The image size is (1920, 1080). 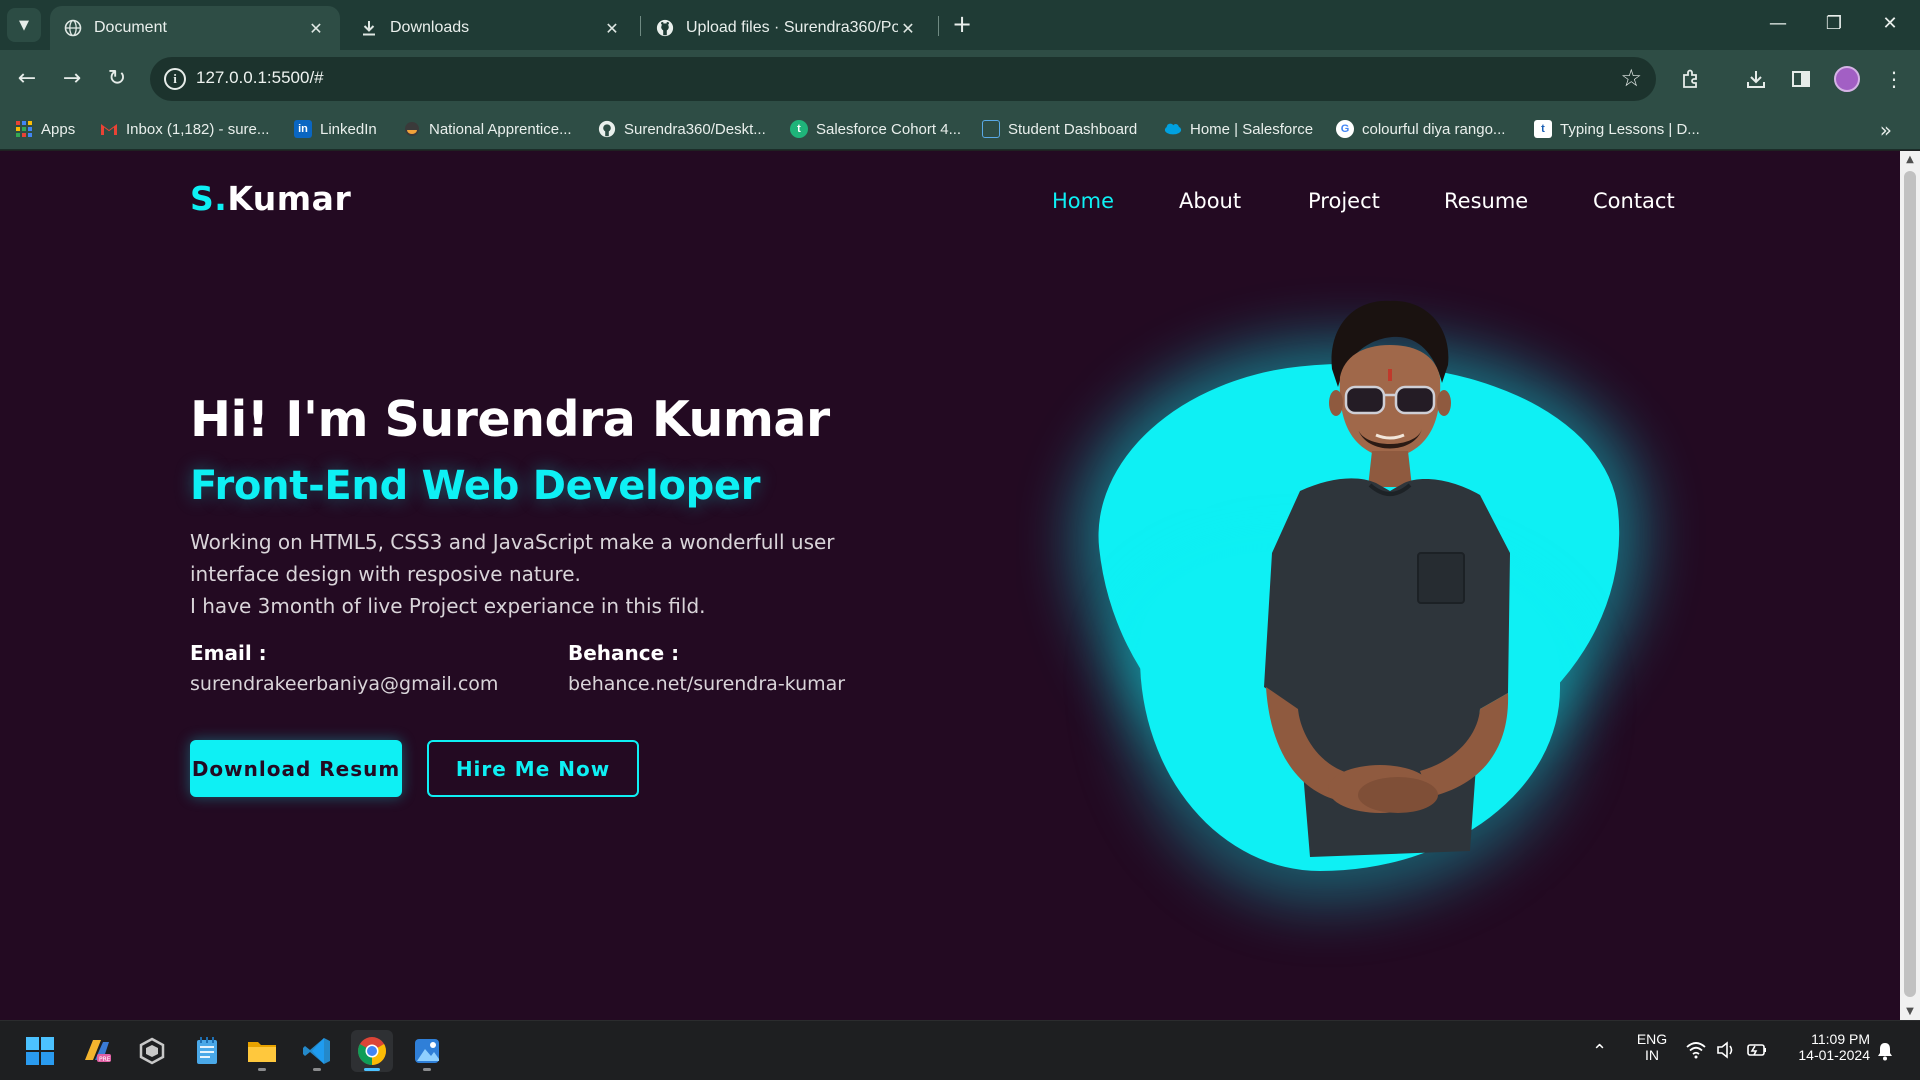 What do you see at coordinates (1834, 1055) in the screenshot?
I see `clock-date: 14-01-2024` at bounding box center [1834, 1055].